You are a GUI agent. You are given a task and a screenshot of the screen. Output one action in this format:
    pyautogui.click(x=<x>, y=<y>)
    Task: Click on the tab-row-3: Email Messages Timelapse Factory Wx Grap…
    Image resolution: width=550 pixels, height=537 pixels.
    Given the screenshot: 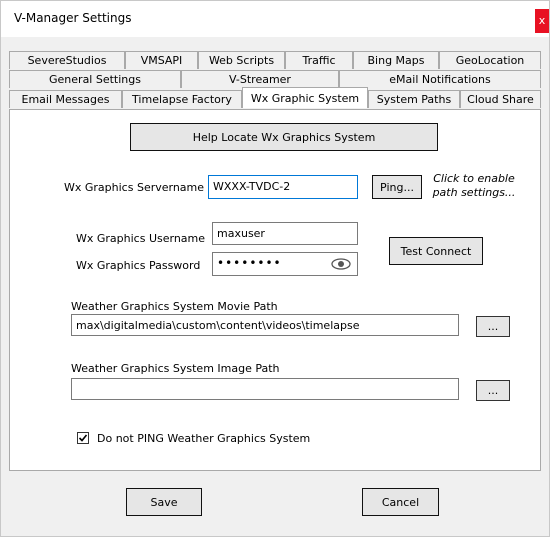 What is the action you would take?
    pyautogui.click(x=275, y=97)
    